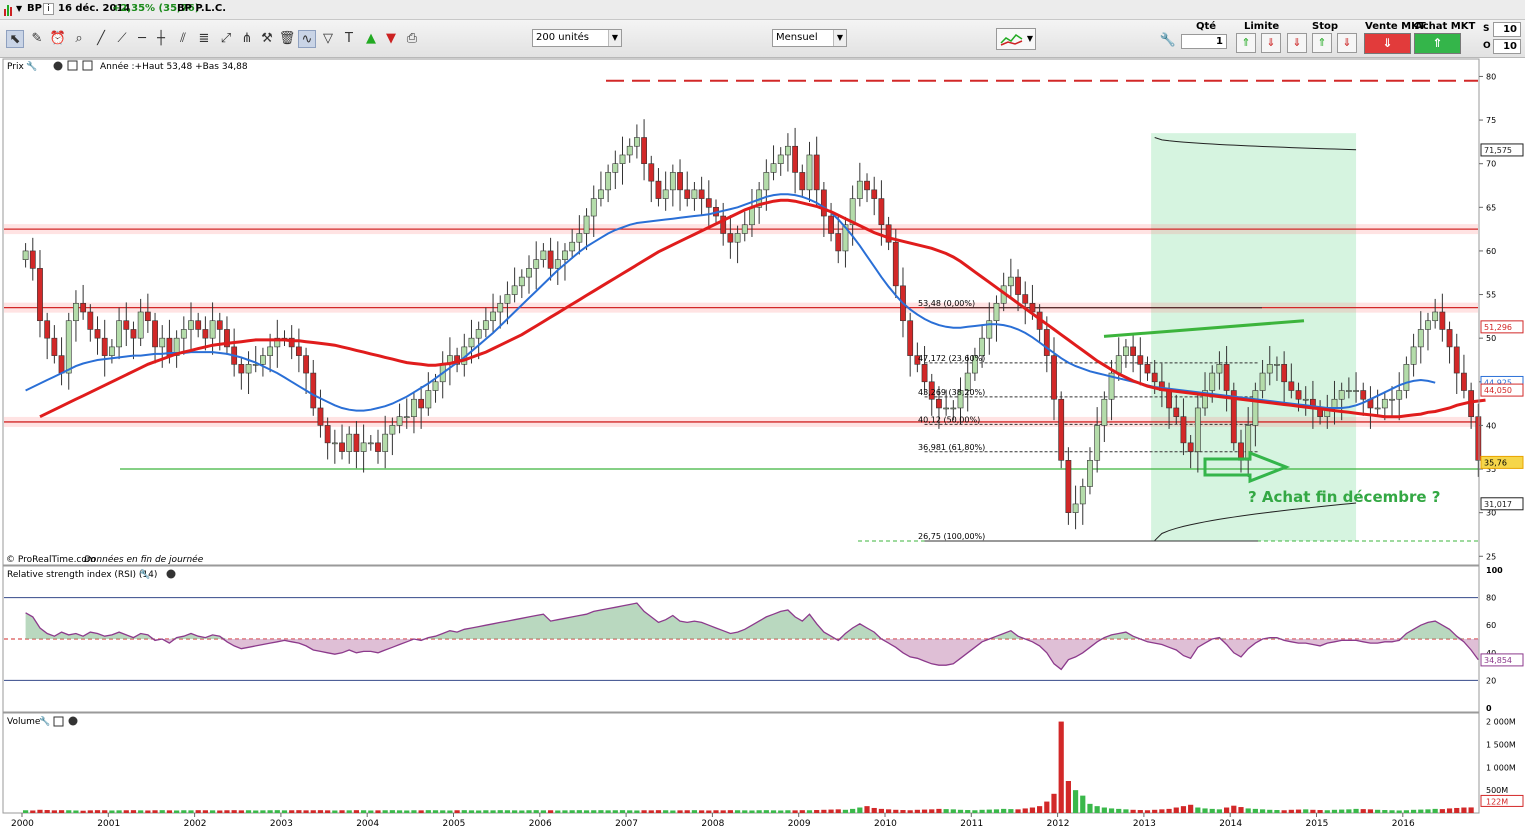 This screenshot has width=1525, height=829. Describe the element at coordinates (287, 39) in the screenshot. I see `trash-icon: 🗑` at that location.